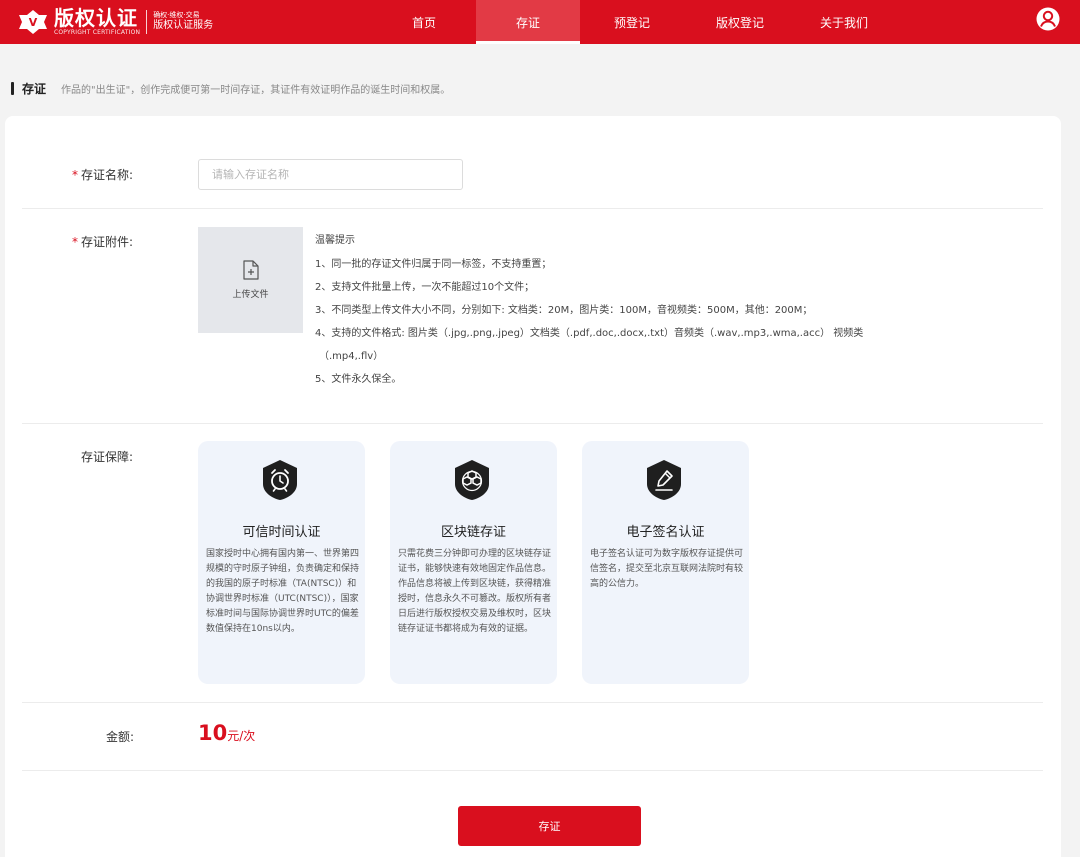 The height and width of the screenshot is (857, 1080). I want to click on guarantee-label: 存证保障:, so click(107, 457).